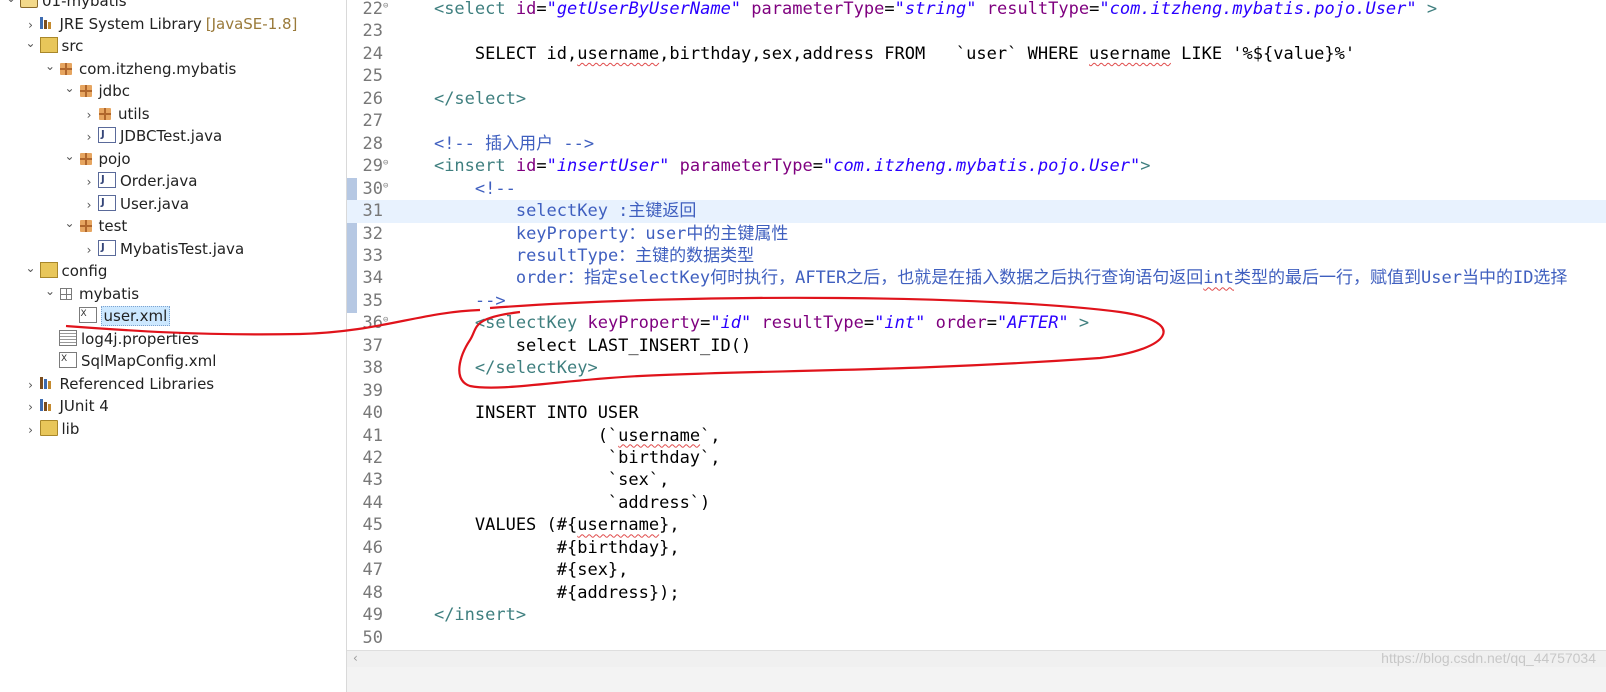 The width and height of the screenshot is (1606, 692). What do you see at coordinates (65, 6) in the screenshot?
I see `tree-item-01-mybatis: ⌄ 01-mybatis` at bounding box center [65, 6].